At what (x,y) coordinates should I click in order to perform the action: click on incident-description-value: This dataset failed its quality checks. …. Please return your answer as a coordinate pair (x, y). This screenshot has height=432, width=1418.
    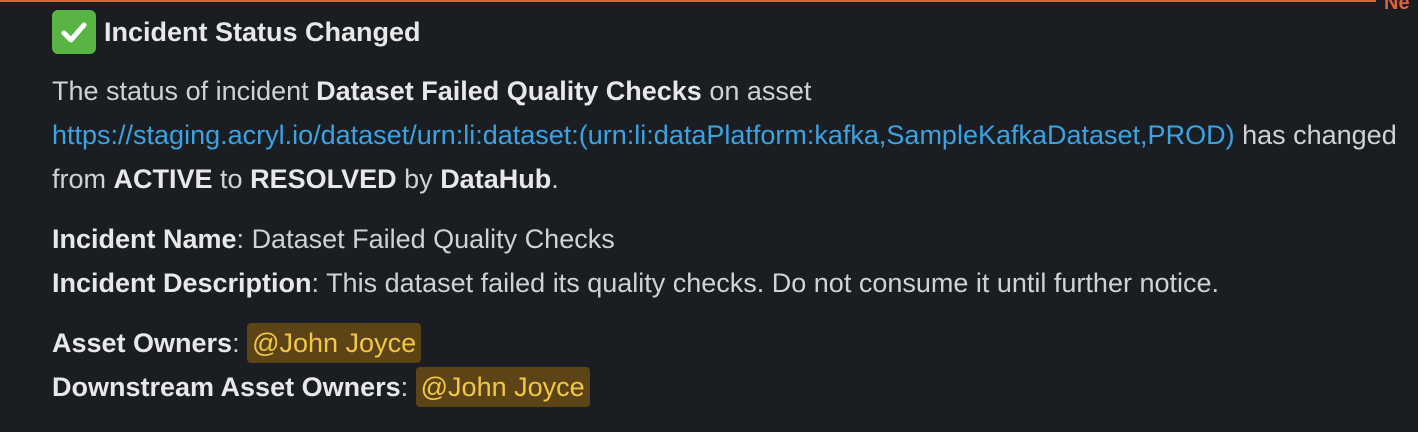
    Looking at the image, I should click on (773, 283).